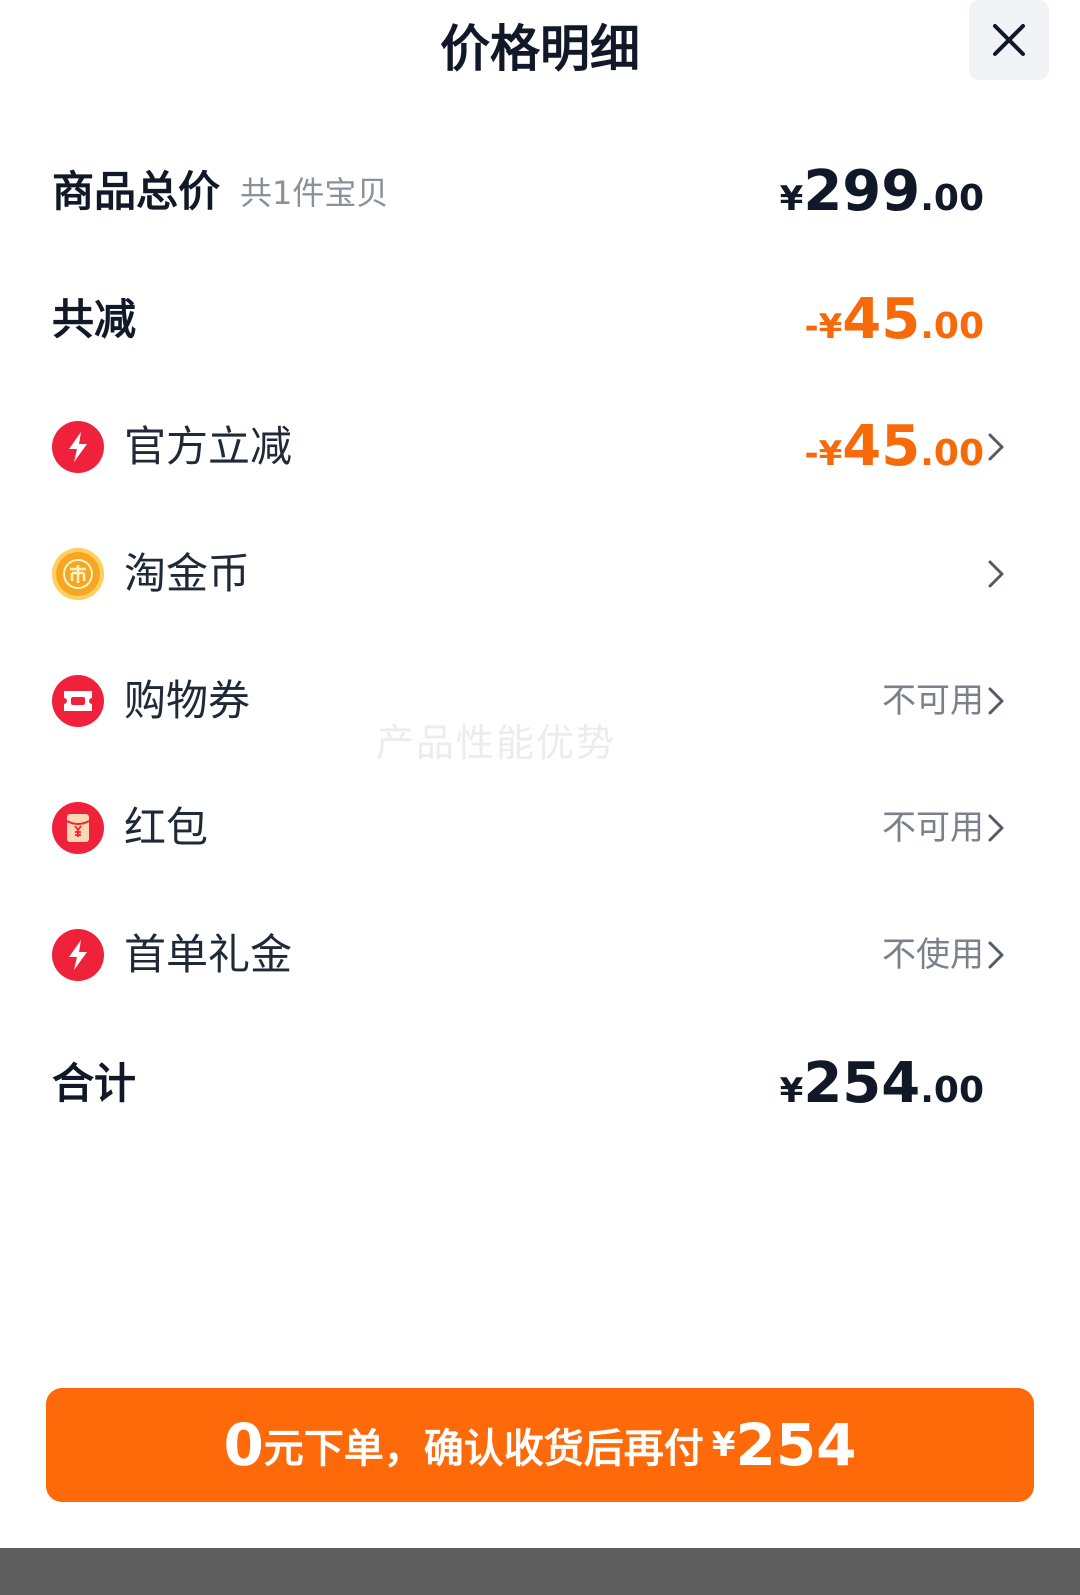  I want to click on first-order-gift-row: 首单礼金 不使用, so click(540, 955).